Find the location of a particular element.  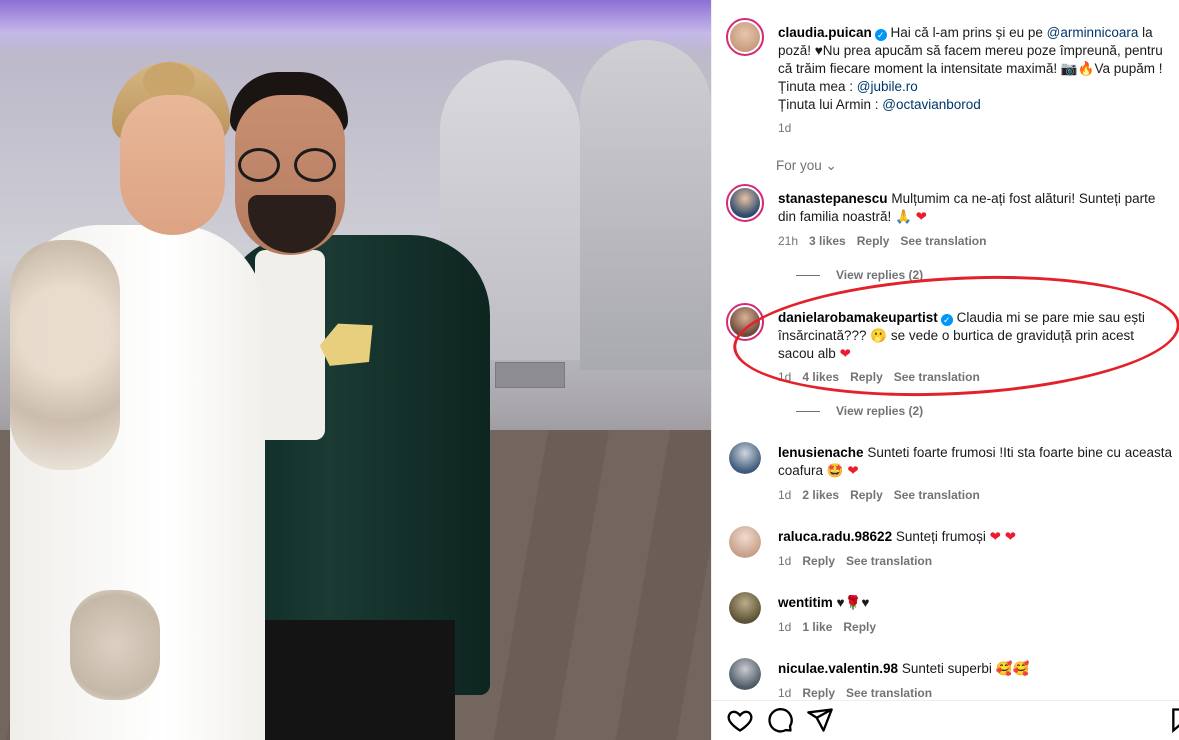

comment-username: lenusienache is located at coordinates (821, 452).